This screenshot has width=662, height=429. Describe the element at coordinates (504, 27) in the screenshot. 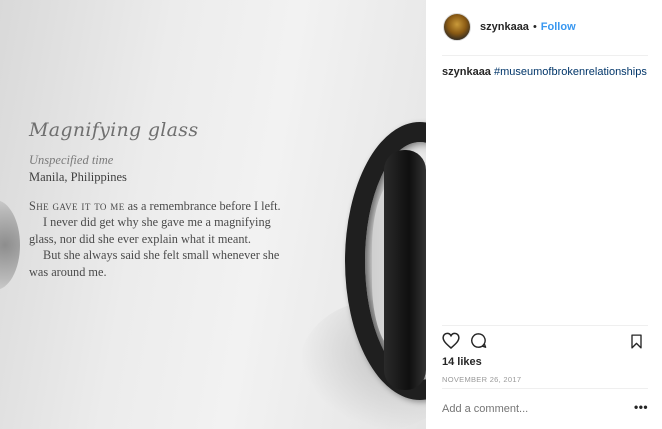

I see `header-username: szynkaaa` at that location.